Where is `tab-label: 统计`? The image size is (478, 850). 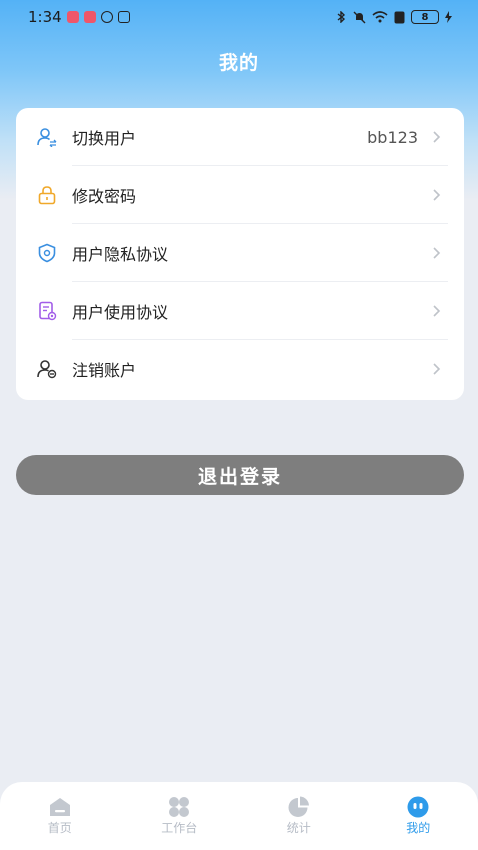
tab-label: 统计 is located at coordinates (298, 828).